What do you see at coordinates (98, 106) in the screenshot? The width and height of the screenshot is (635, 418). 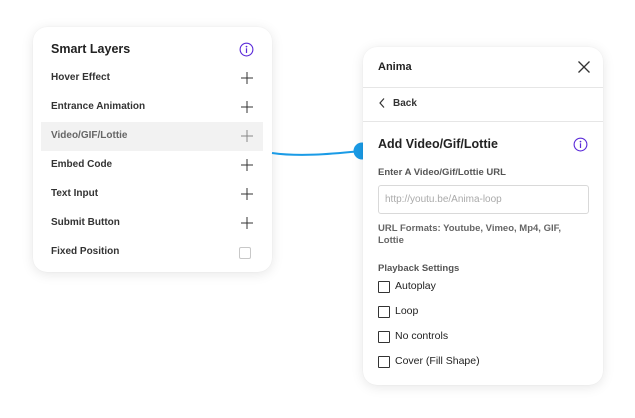 I see `smart-layer-label: Entrance Animation` at bounding box center [98, 106].